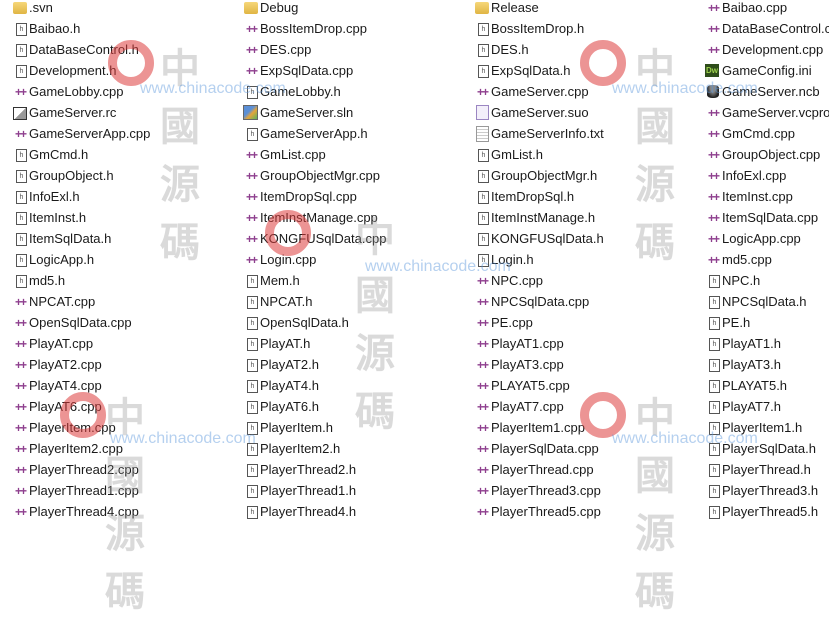 The height and width of the screenshot is (617, 829). What do you see at coordinates (577, 196) in the screenshot?
I see `file-item: h ItemDropSql.h` at bounding box center [577, 196].